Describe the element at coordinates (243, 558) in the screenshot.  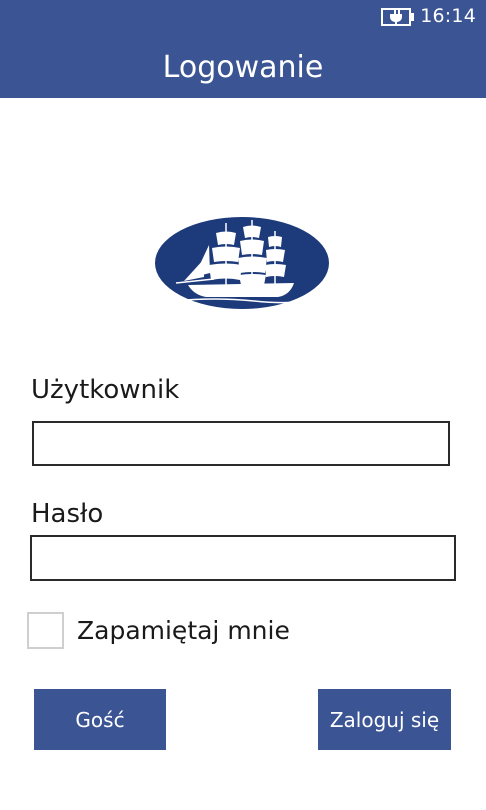
I see `password-input` at that location.